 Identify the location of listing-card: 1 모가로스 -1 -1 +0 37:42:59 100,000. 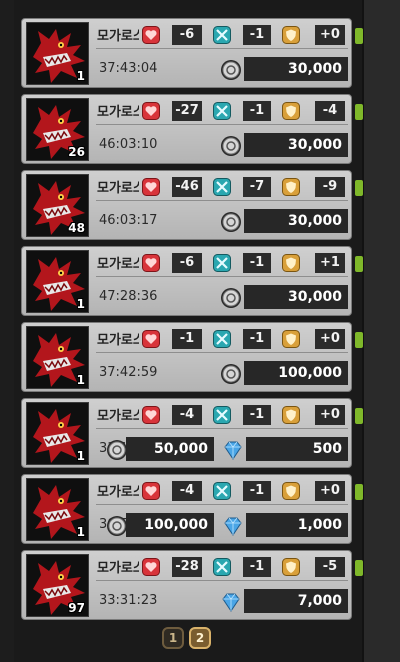
(186, 357).